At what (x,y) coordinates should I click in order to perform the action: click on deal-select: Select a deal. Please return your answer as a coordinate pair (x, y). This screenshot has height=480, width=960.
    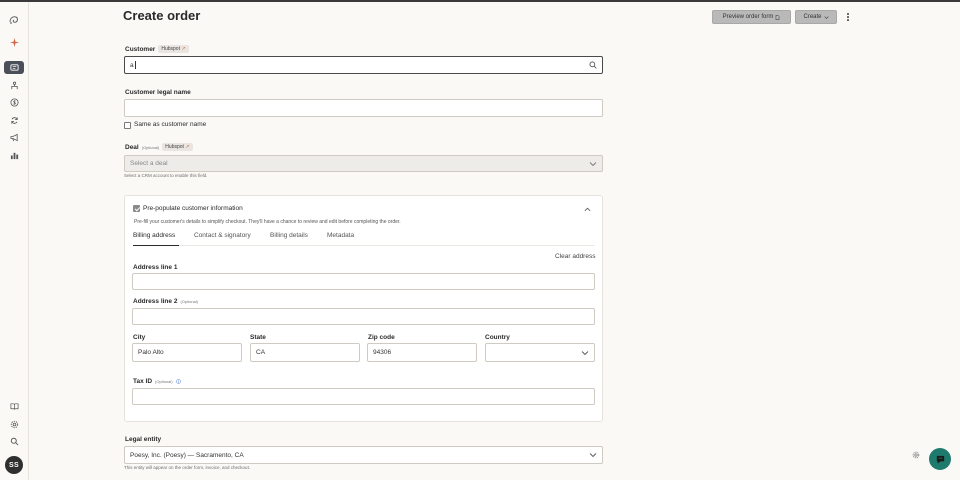
    Looking at the image, I should click on (363, 163).